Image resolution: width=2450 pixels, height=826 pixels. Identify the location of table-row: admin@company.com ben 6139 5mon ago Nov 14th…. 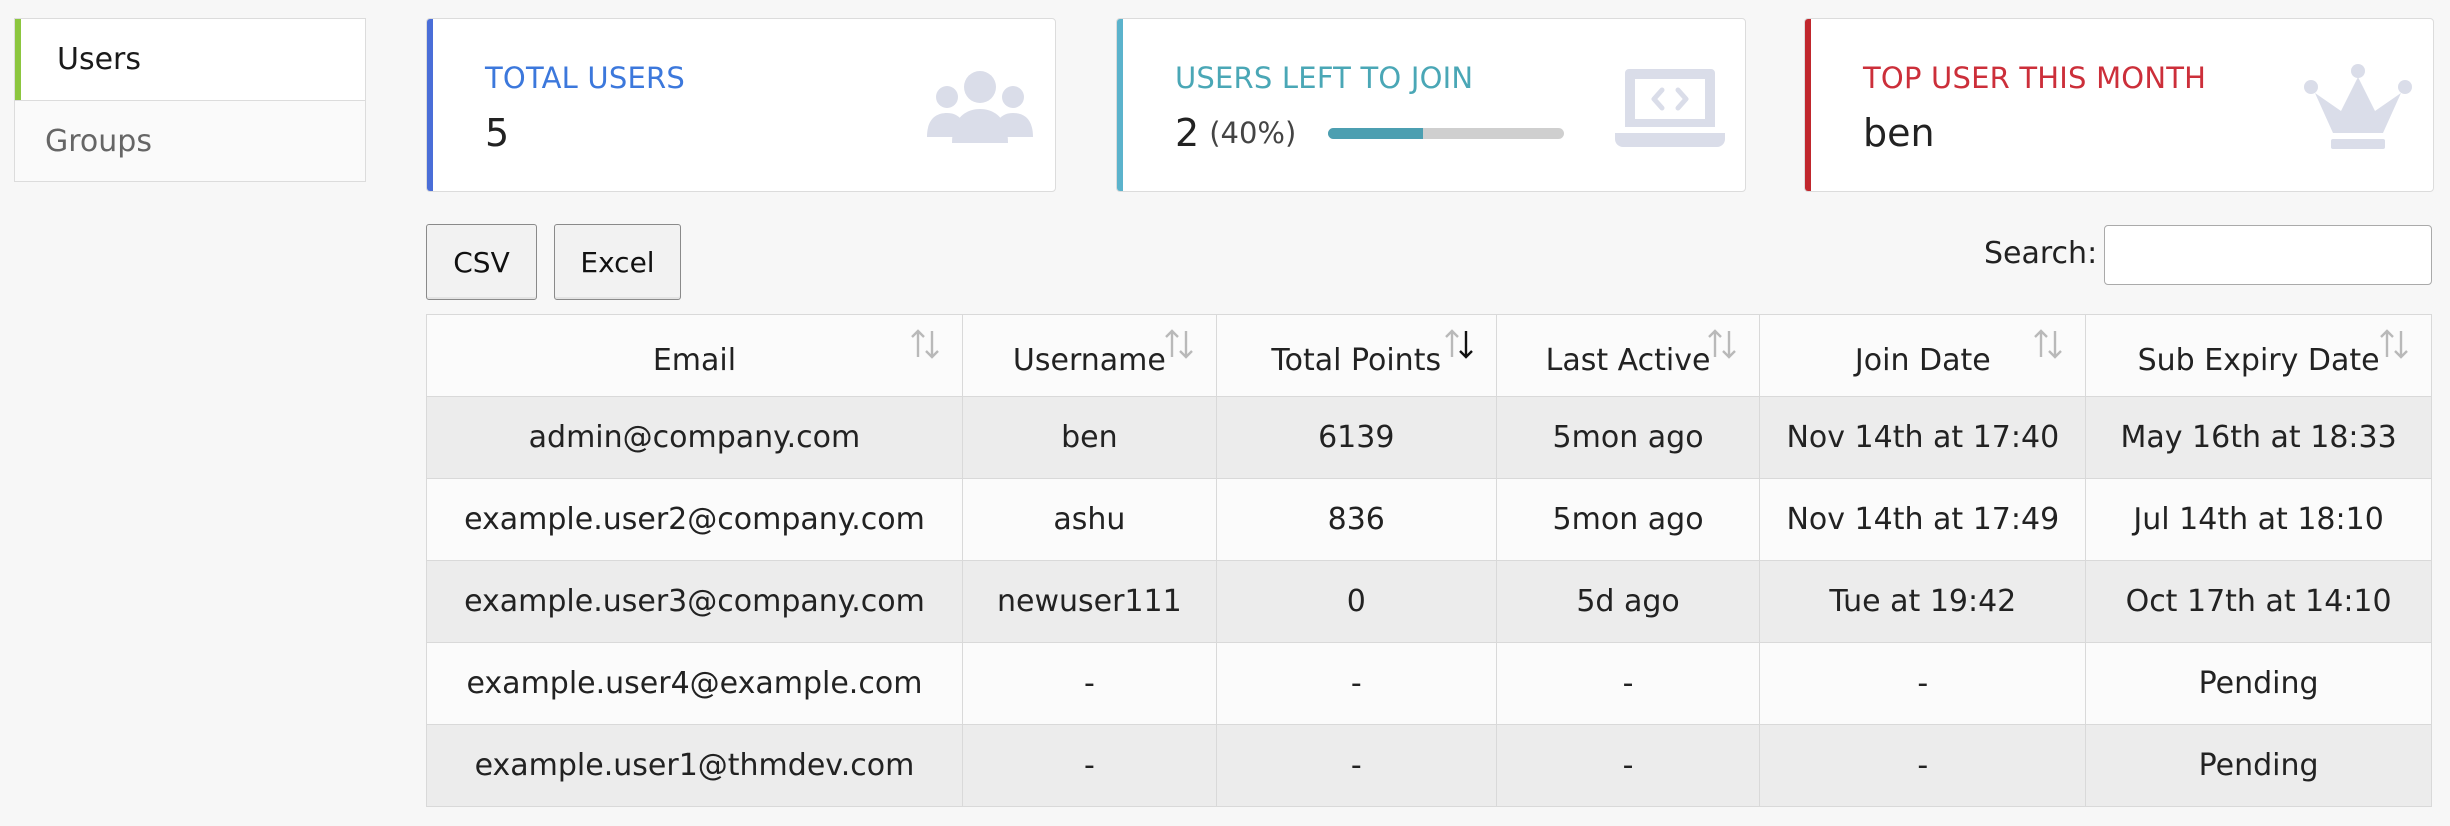
(1429, 437).